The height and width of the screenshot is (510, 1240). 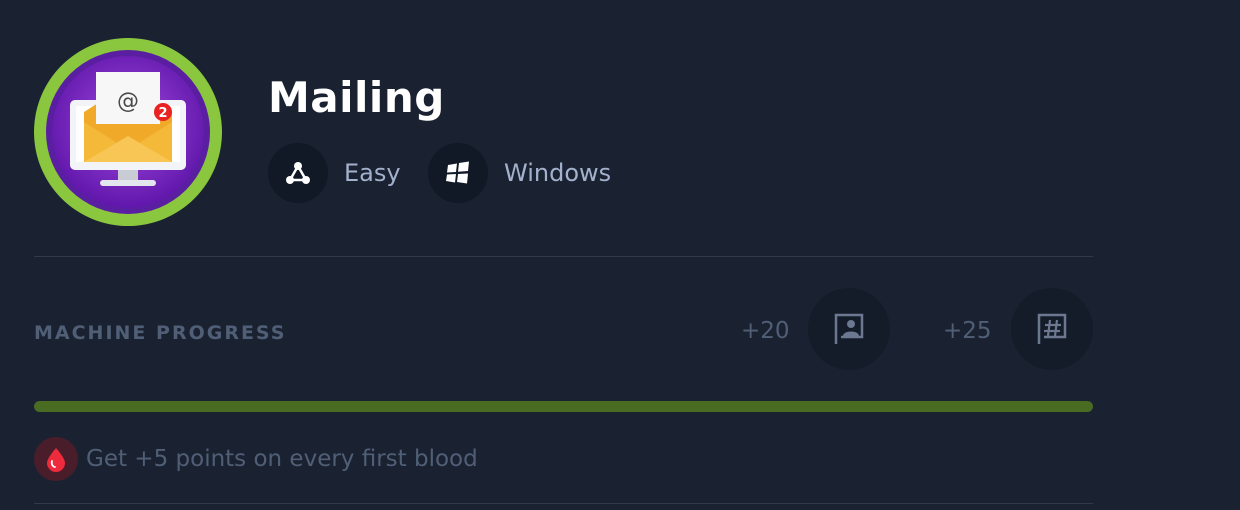 What do you see at coordinates (128, 101) in the screenshot?
I see `avatar-at-symbol: @` at bounding box center [128, 101].